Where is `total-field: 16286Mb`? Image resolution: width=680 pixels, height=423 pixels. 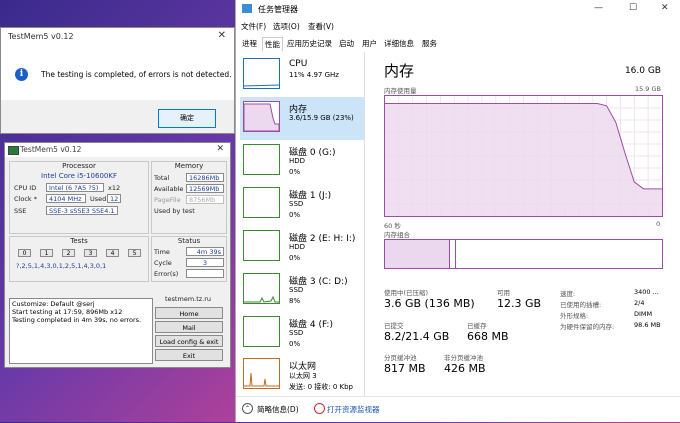
total-field: 16286Mb is located at coordinates (205, 177).